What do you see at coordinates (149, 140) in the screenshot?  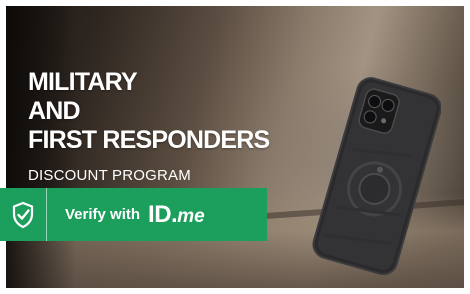 I see `headline-line-3: FIRST RESPONDERS` at bounding box center [149, 140].